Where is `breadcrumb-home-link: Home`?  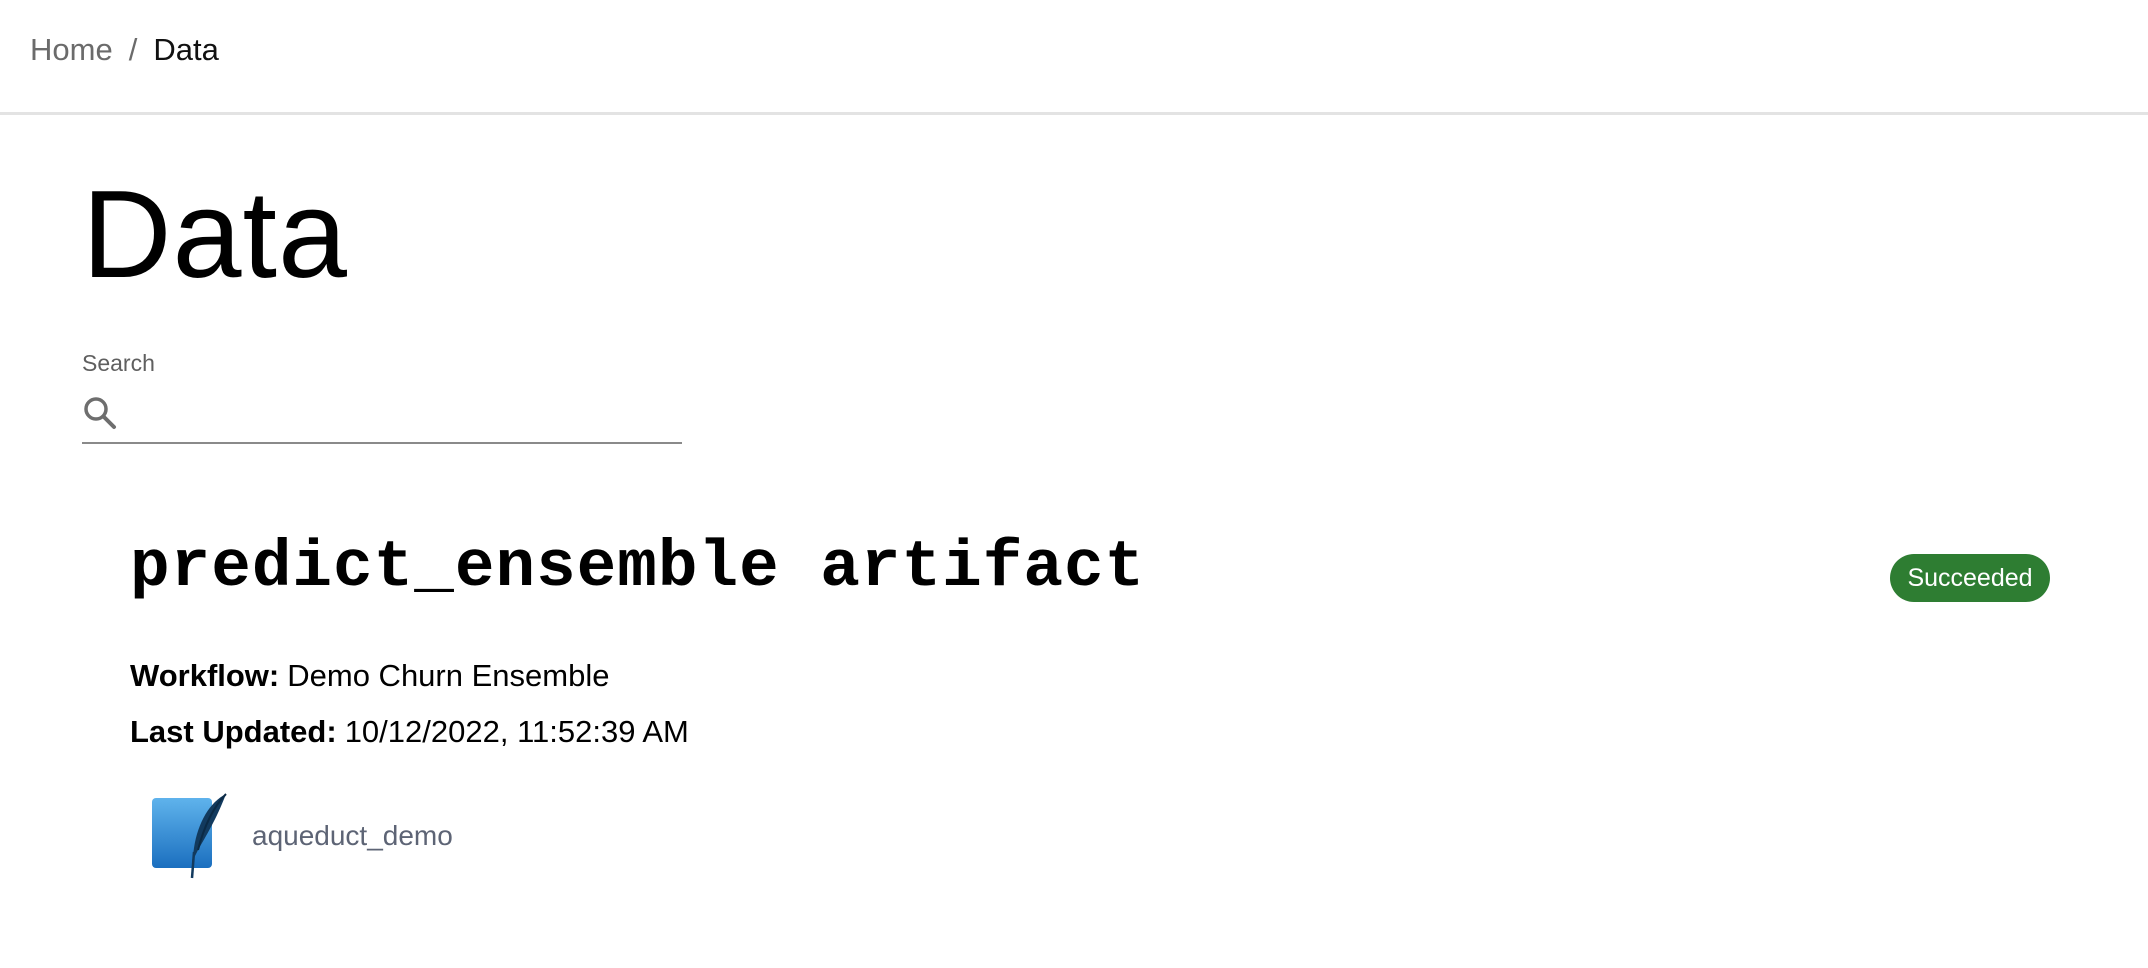
breadcrumb-home-link: Home is located at coordinates (71, 50).